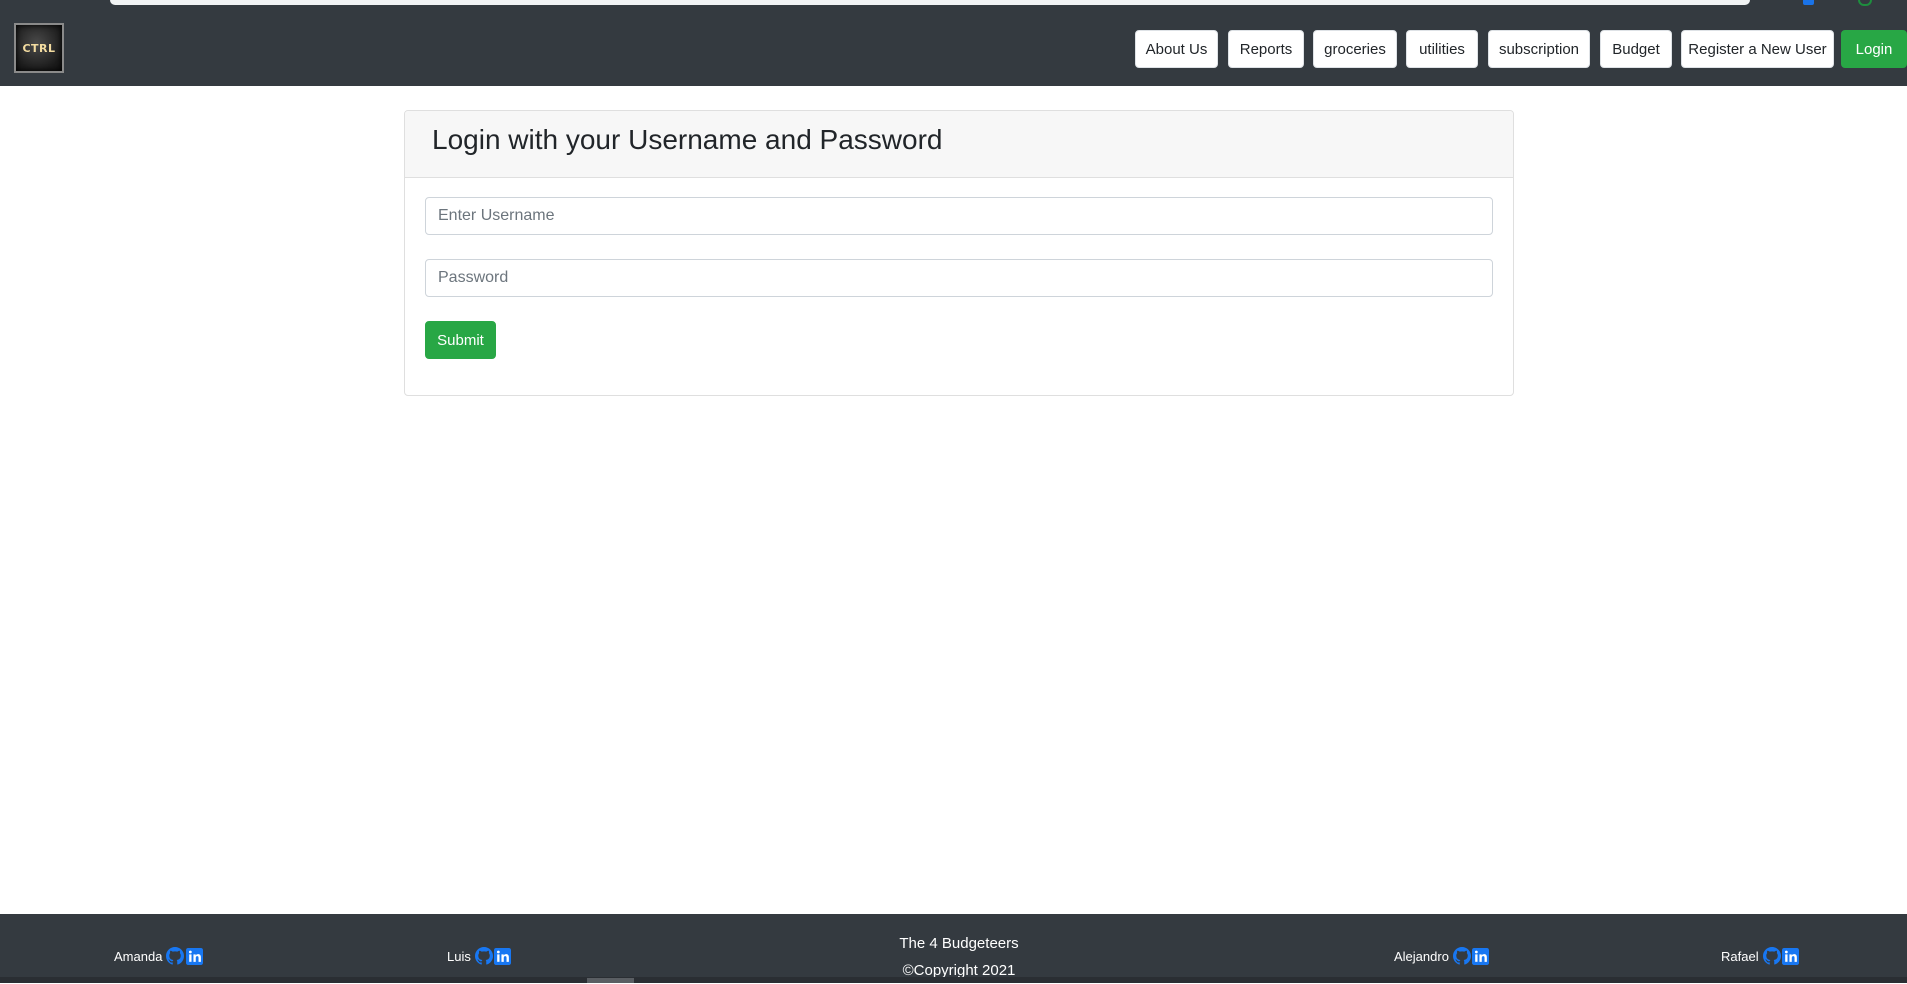 Image resolution: width=1907 pixels, height=984 pixels. Describe the element at coordinates (1442, 49) in the screenshot. I see `nav-utilities-button: utilities` at that location.